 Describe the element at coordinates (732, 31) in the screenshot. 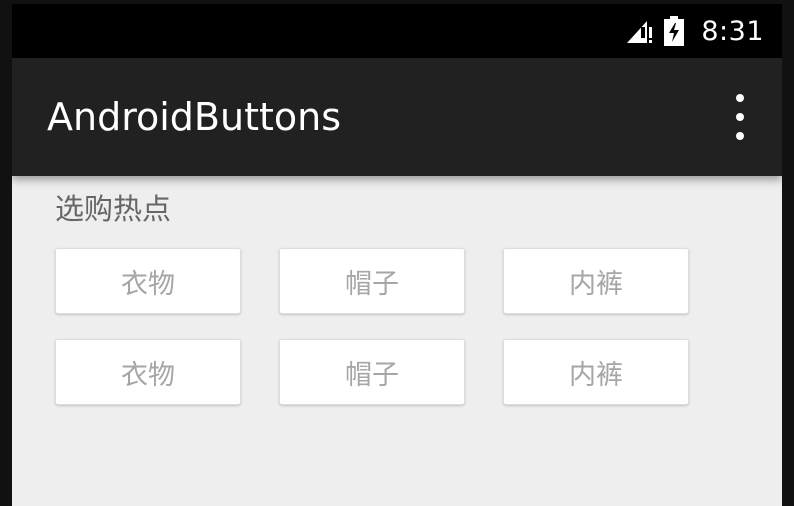

I see `status-clock: 8:31` at that location.